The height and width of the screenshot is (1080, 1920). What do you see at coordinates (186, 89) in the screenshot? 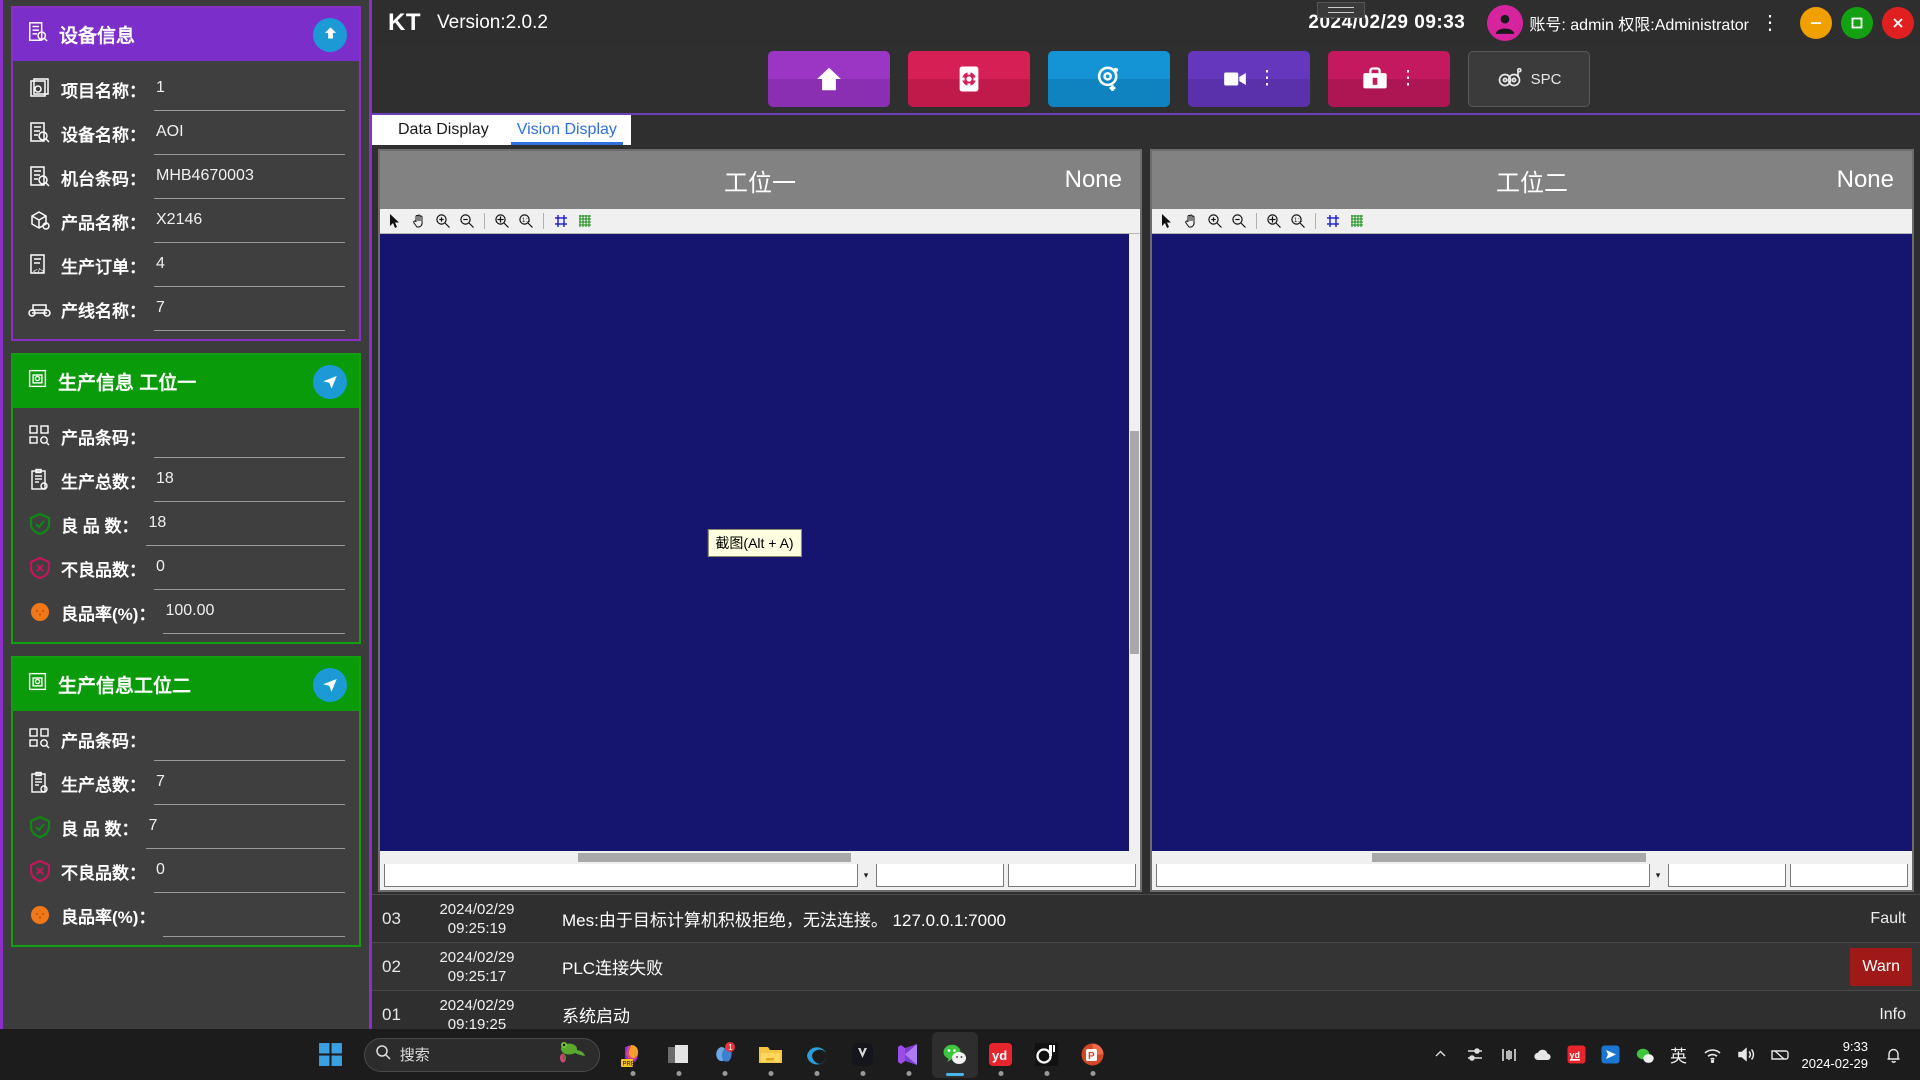
I see `device-row-project: 项目名称： 1` at bounding box center [186, 89].